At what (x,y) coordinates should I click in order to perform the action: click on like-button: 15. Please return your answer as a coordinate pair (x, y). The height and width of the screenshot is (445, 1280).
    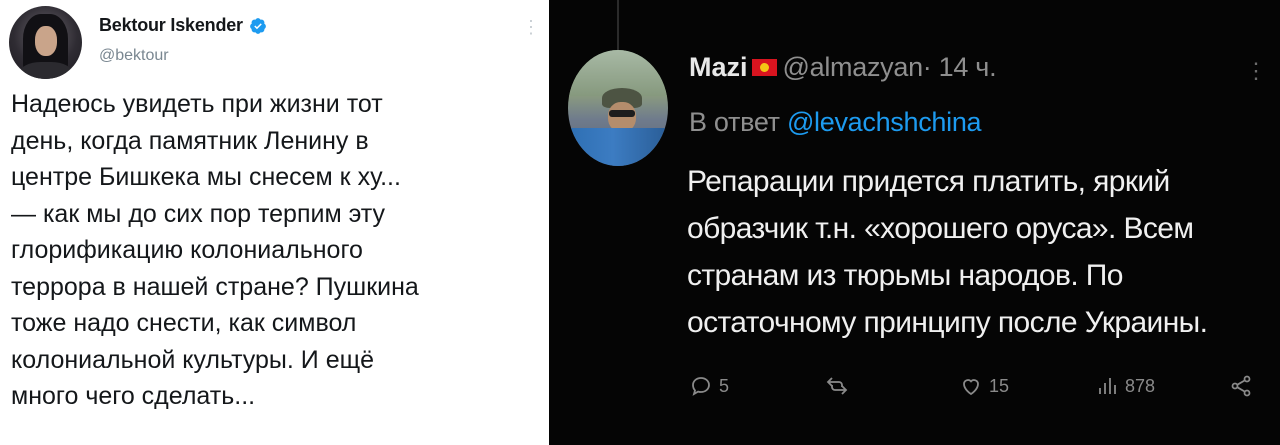
    Looking at the image, I should click on (984, 386).